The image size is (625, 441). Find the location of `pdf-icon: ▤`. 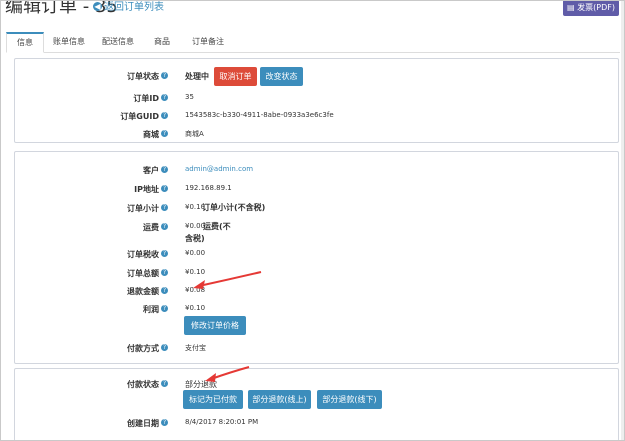

pdf-icon: ▤ is located at coordinates (572, 7).